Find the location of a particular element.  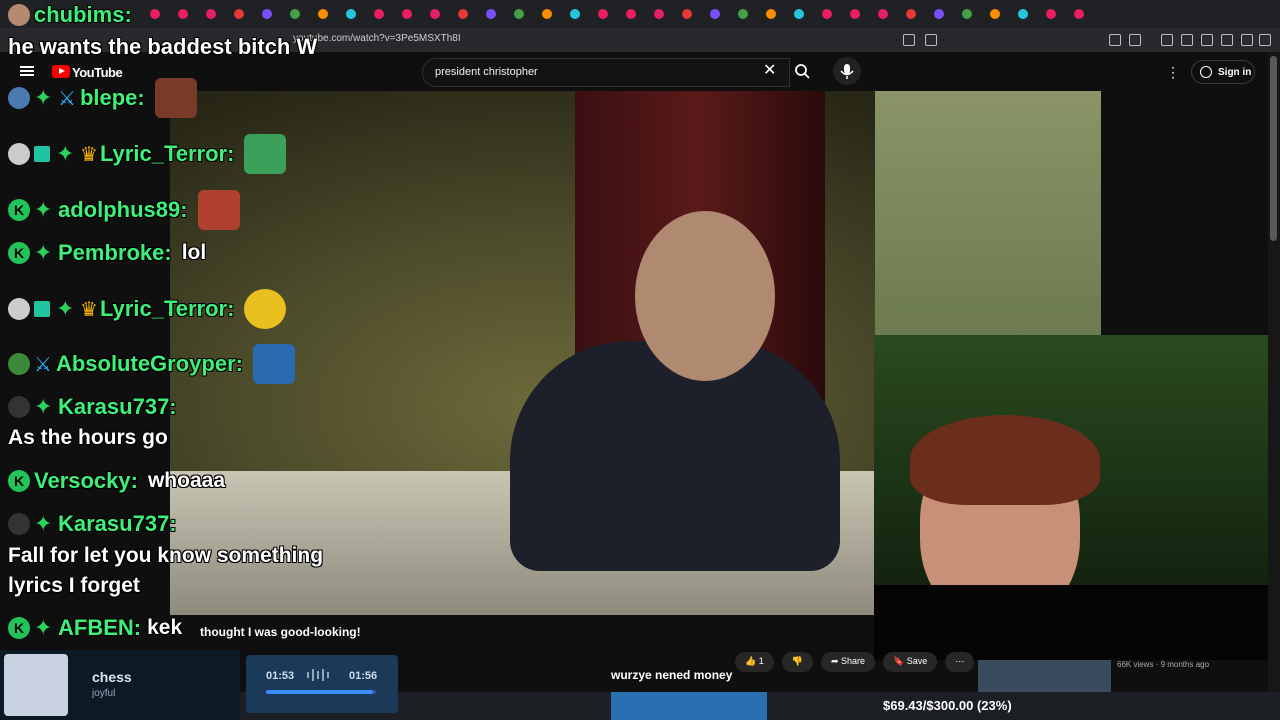

voice-search-button is located at coordinates (847, 71).